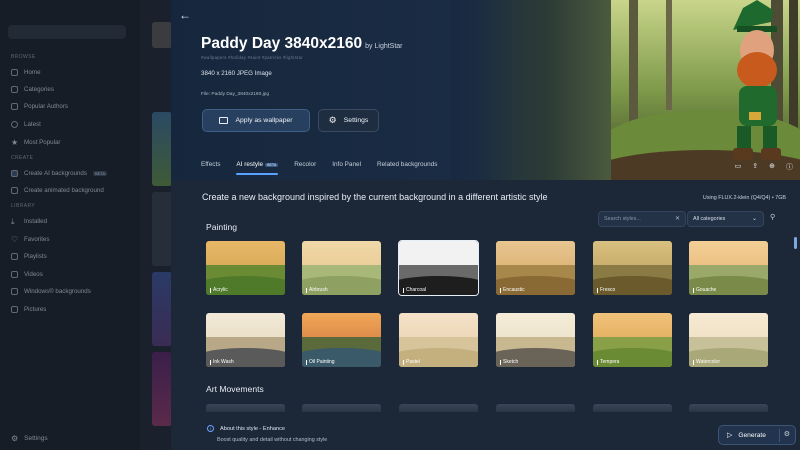  I want to click on scrollbar, so click(795, 243).